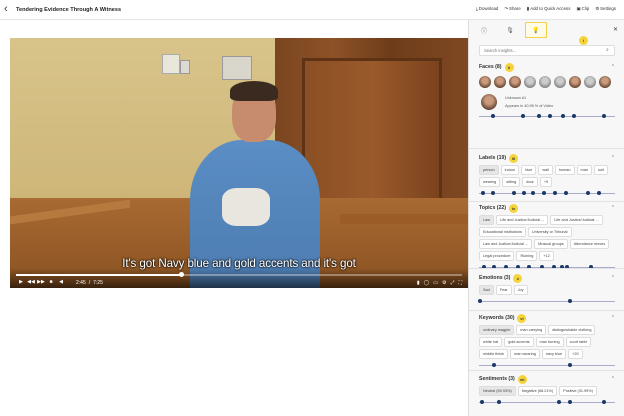 The width and height of the screenshot is (624, 416). I want to click on insight-chip: man turning, so click(549, 342).